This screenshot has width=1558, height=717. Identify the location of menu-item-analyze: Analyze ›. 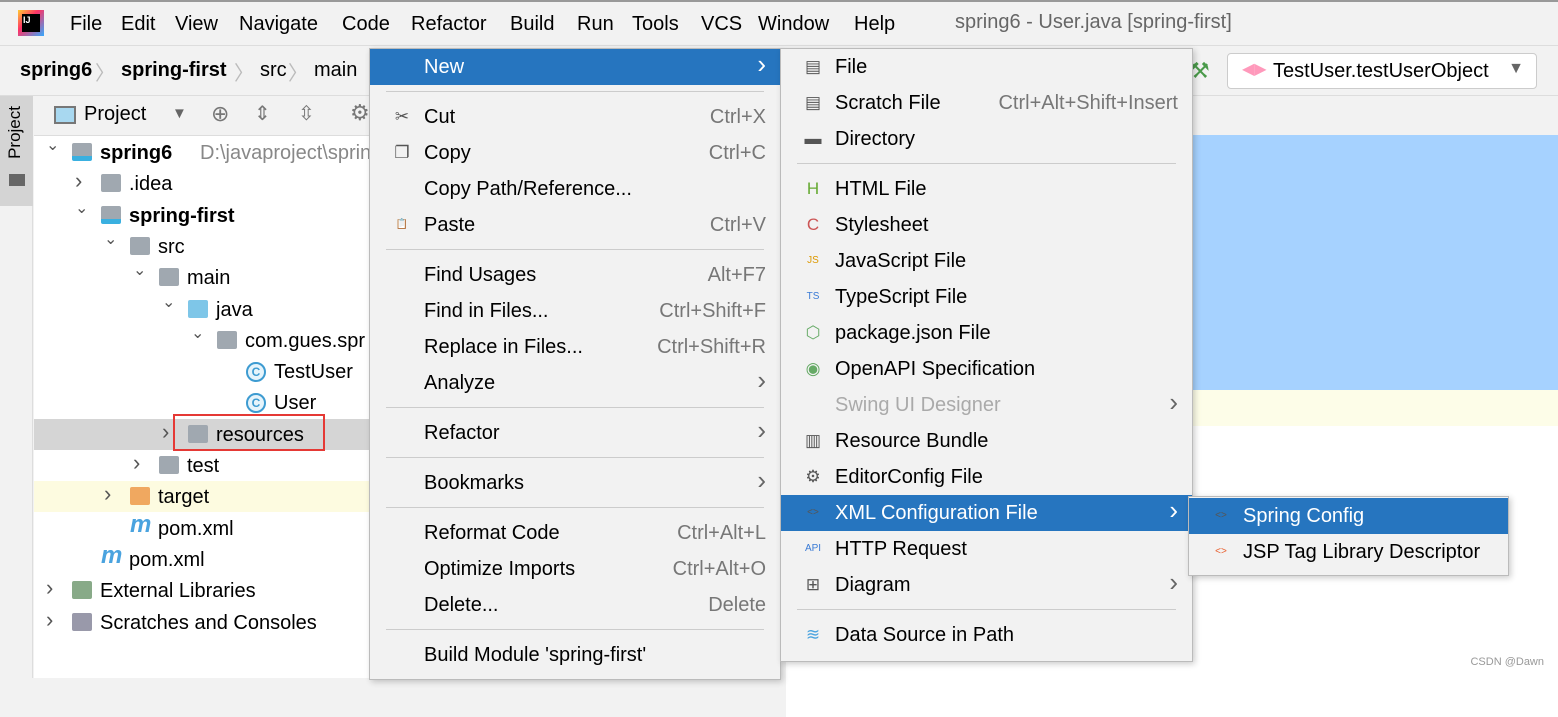
(575, 383).